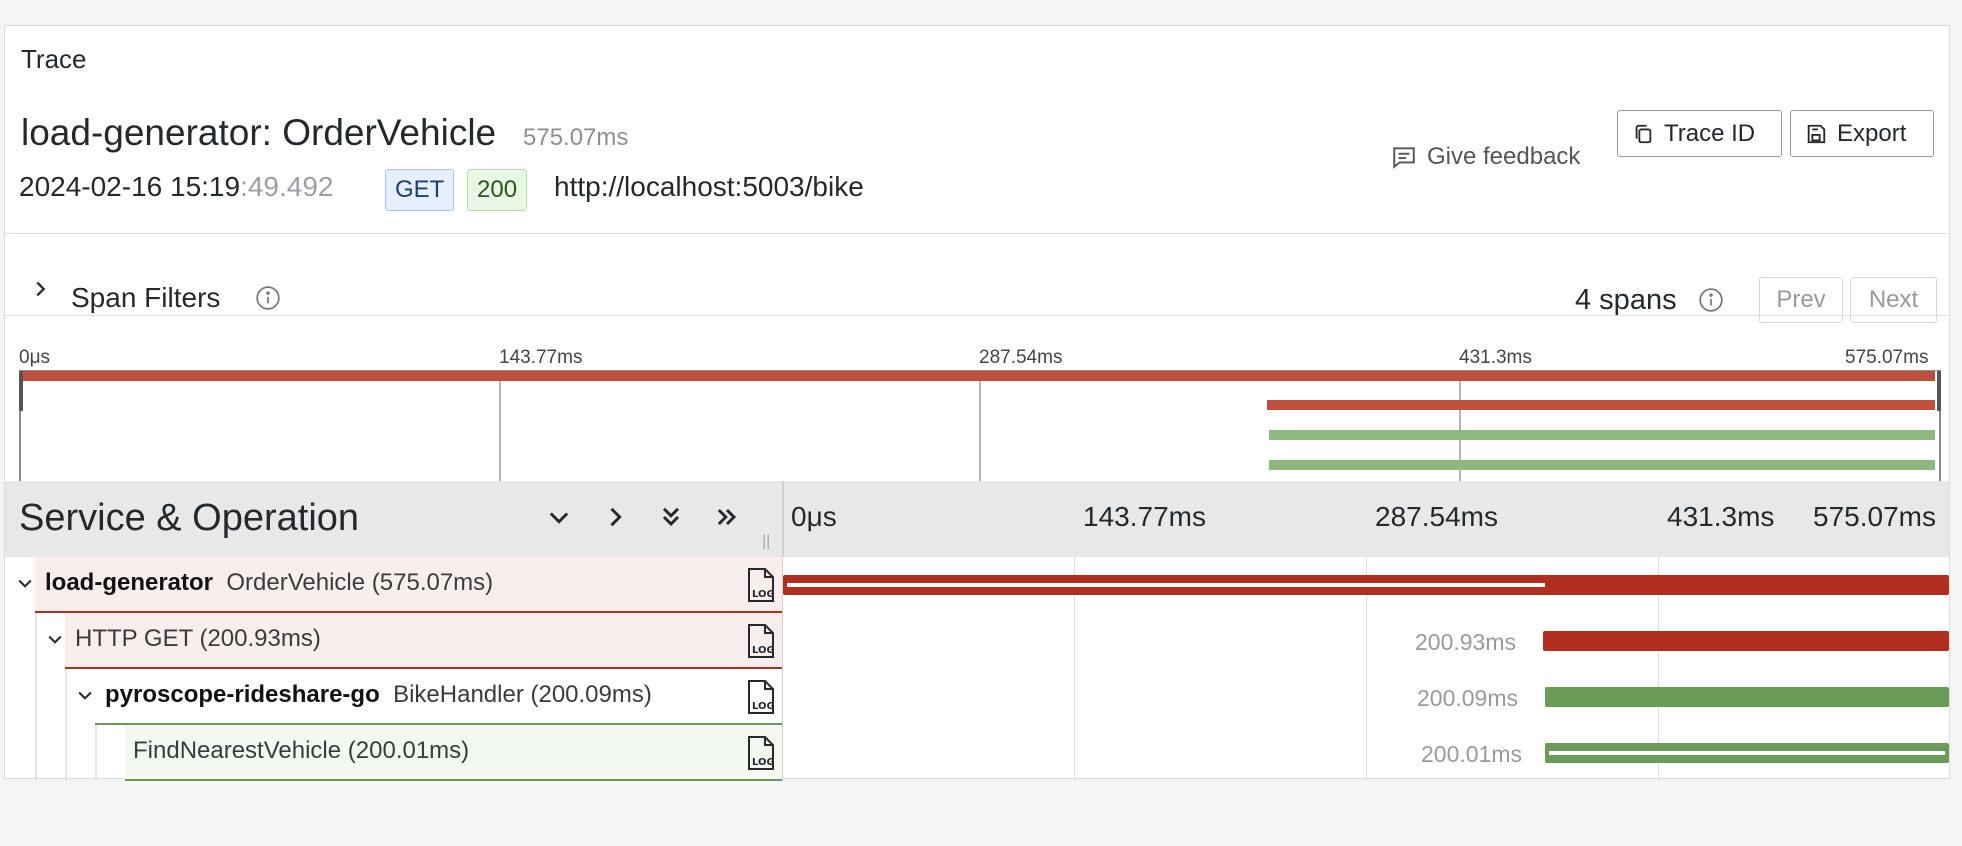 The width and height of the screenshot is (1962, 846). I want to click on span-label: HTTP GET (200.93ms), so click(198, 639).